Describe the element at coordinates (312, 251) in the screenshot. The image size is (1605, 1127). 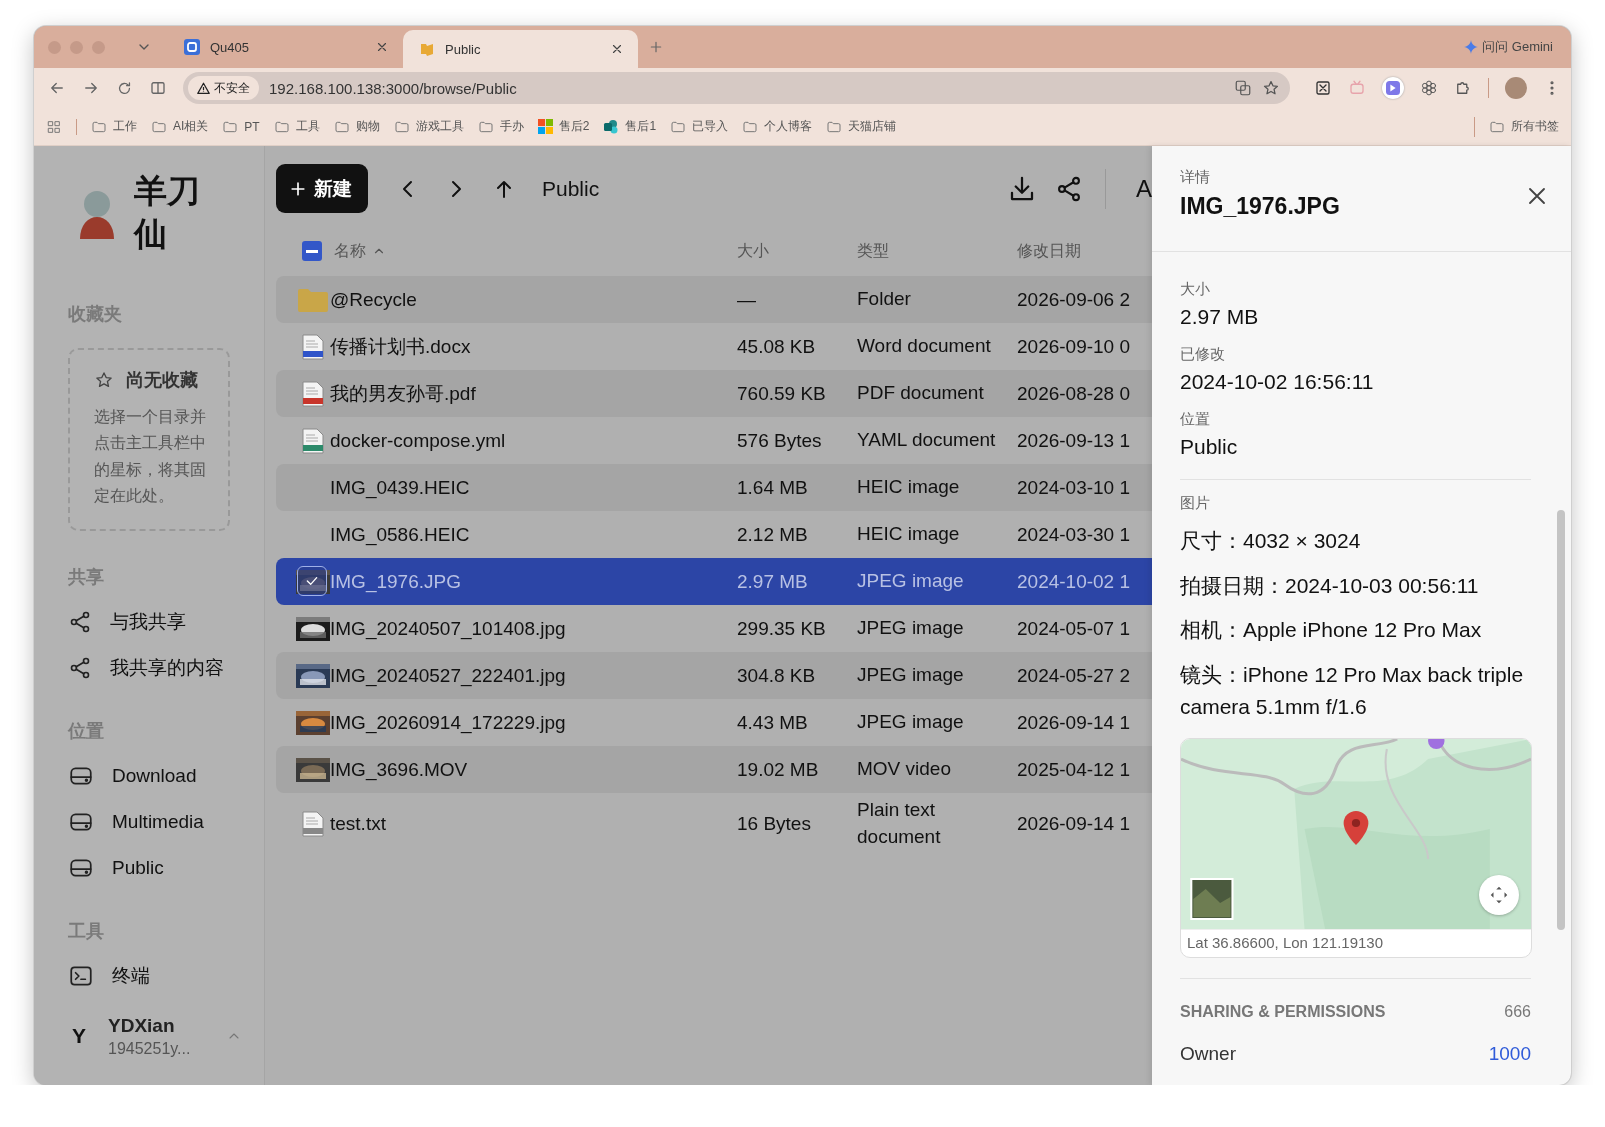
I see `select-all-checkbox` at that location.